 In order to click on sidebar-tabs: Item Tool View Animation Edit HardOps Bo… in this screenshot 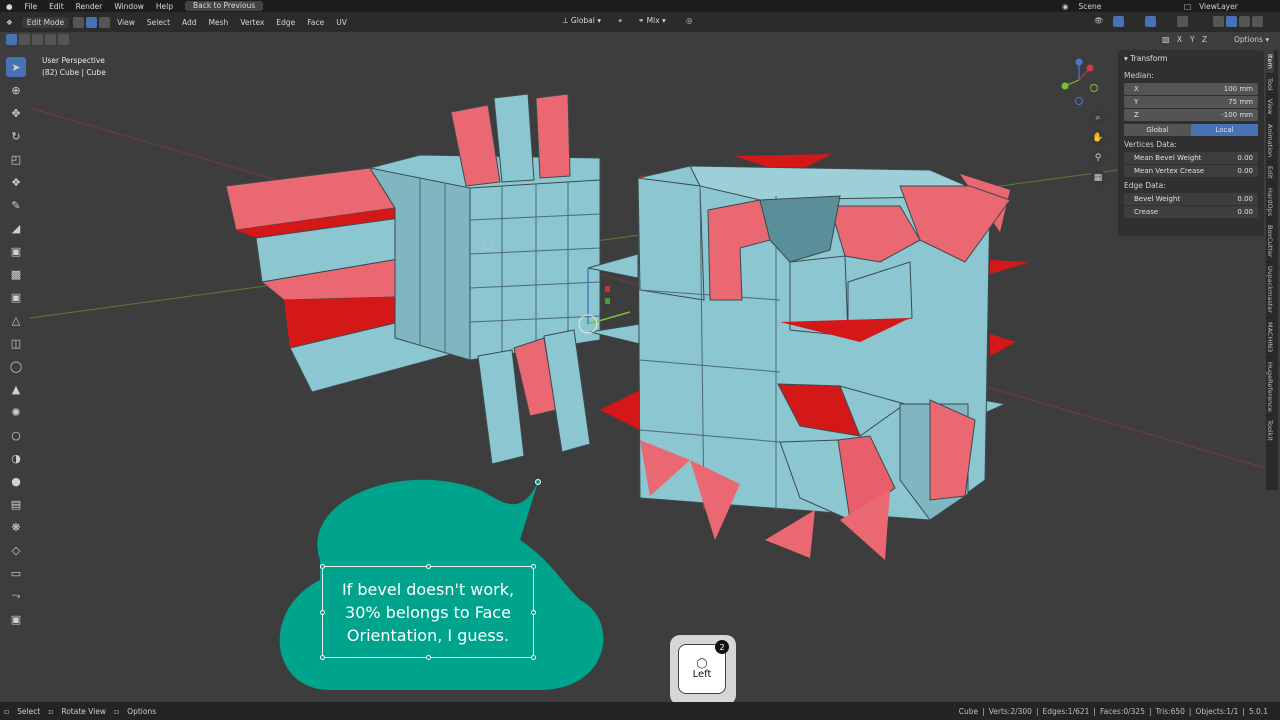, I will do `click(1272, 270)`.